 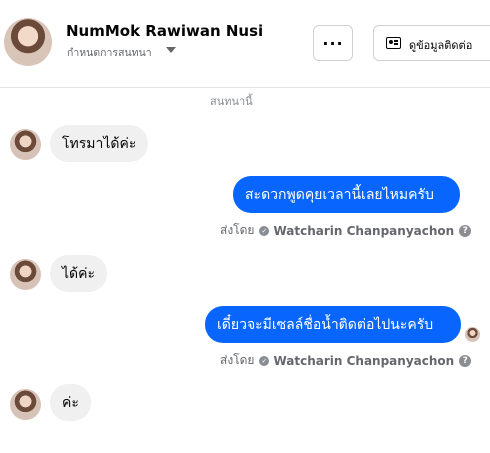 I want to click on message-bubble-outgoing: เดี๋ยวจะมีเซลล์ชื่อน้ำติดต่อไปนะครับ, so click(x=333, y=324).